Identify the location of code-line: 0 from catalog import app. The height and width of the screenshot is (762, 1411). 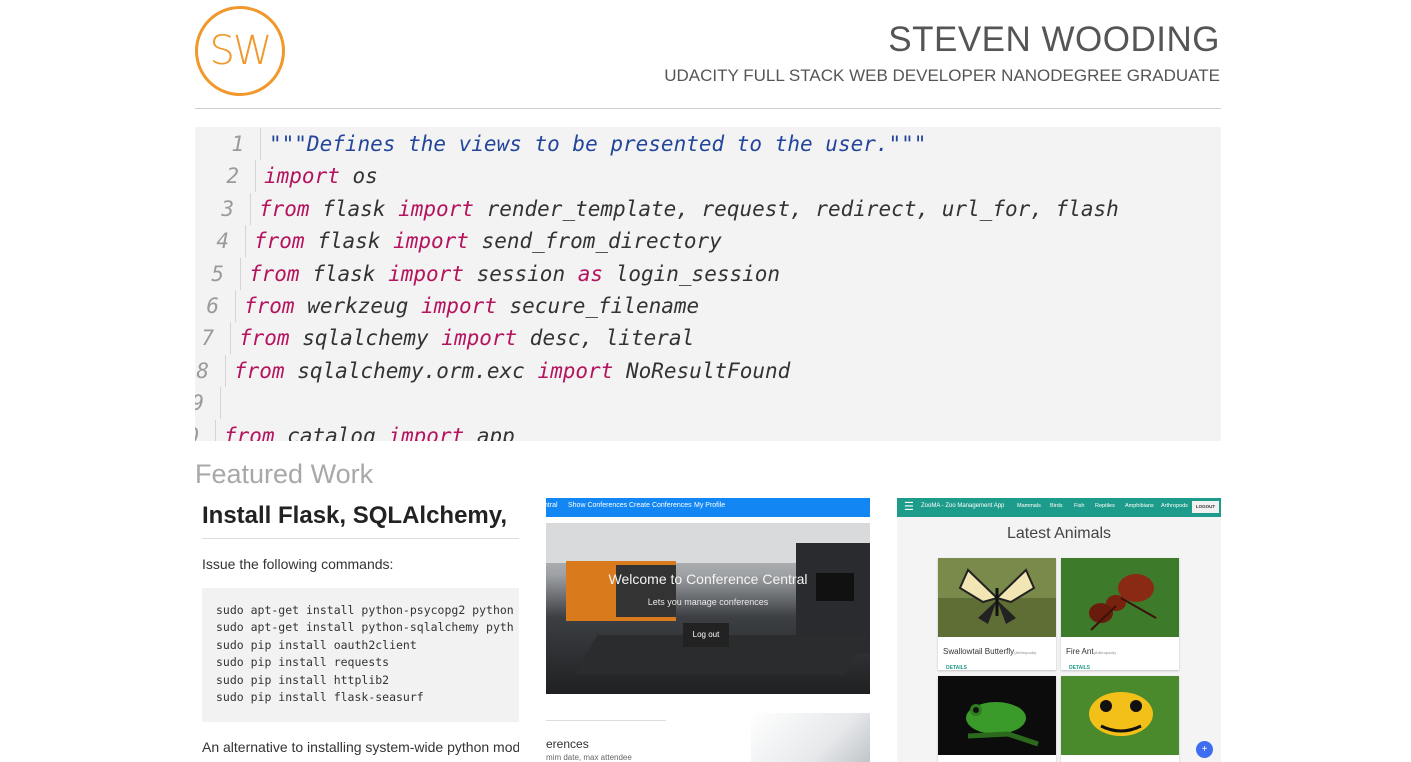
(355, 430).